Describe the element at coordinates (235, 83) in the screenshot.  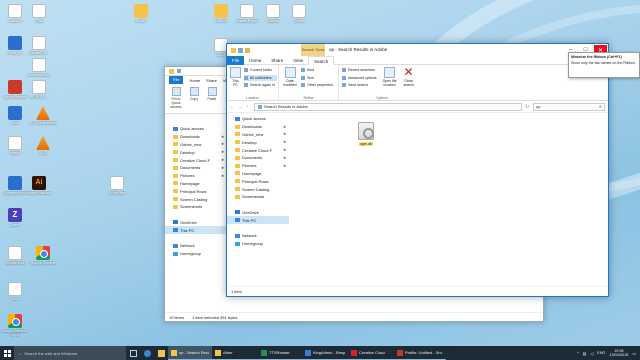
I see `this-pc-button: This PC` at that location.